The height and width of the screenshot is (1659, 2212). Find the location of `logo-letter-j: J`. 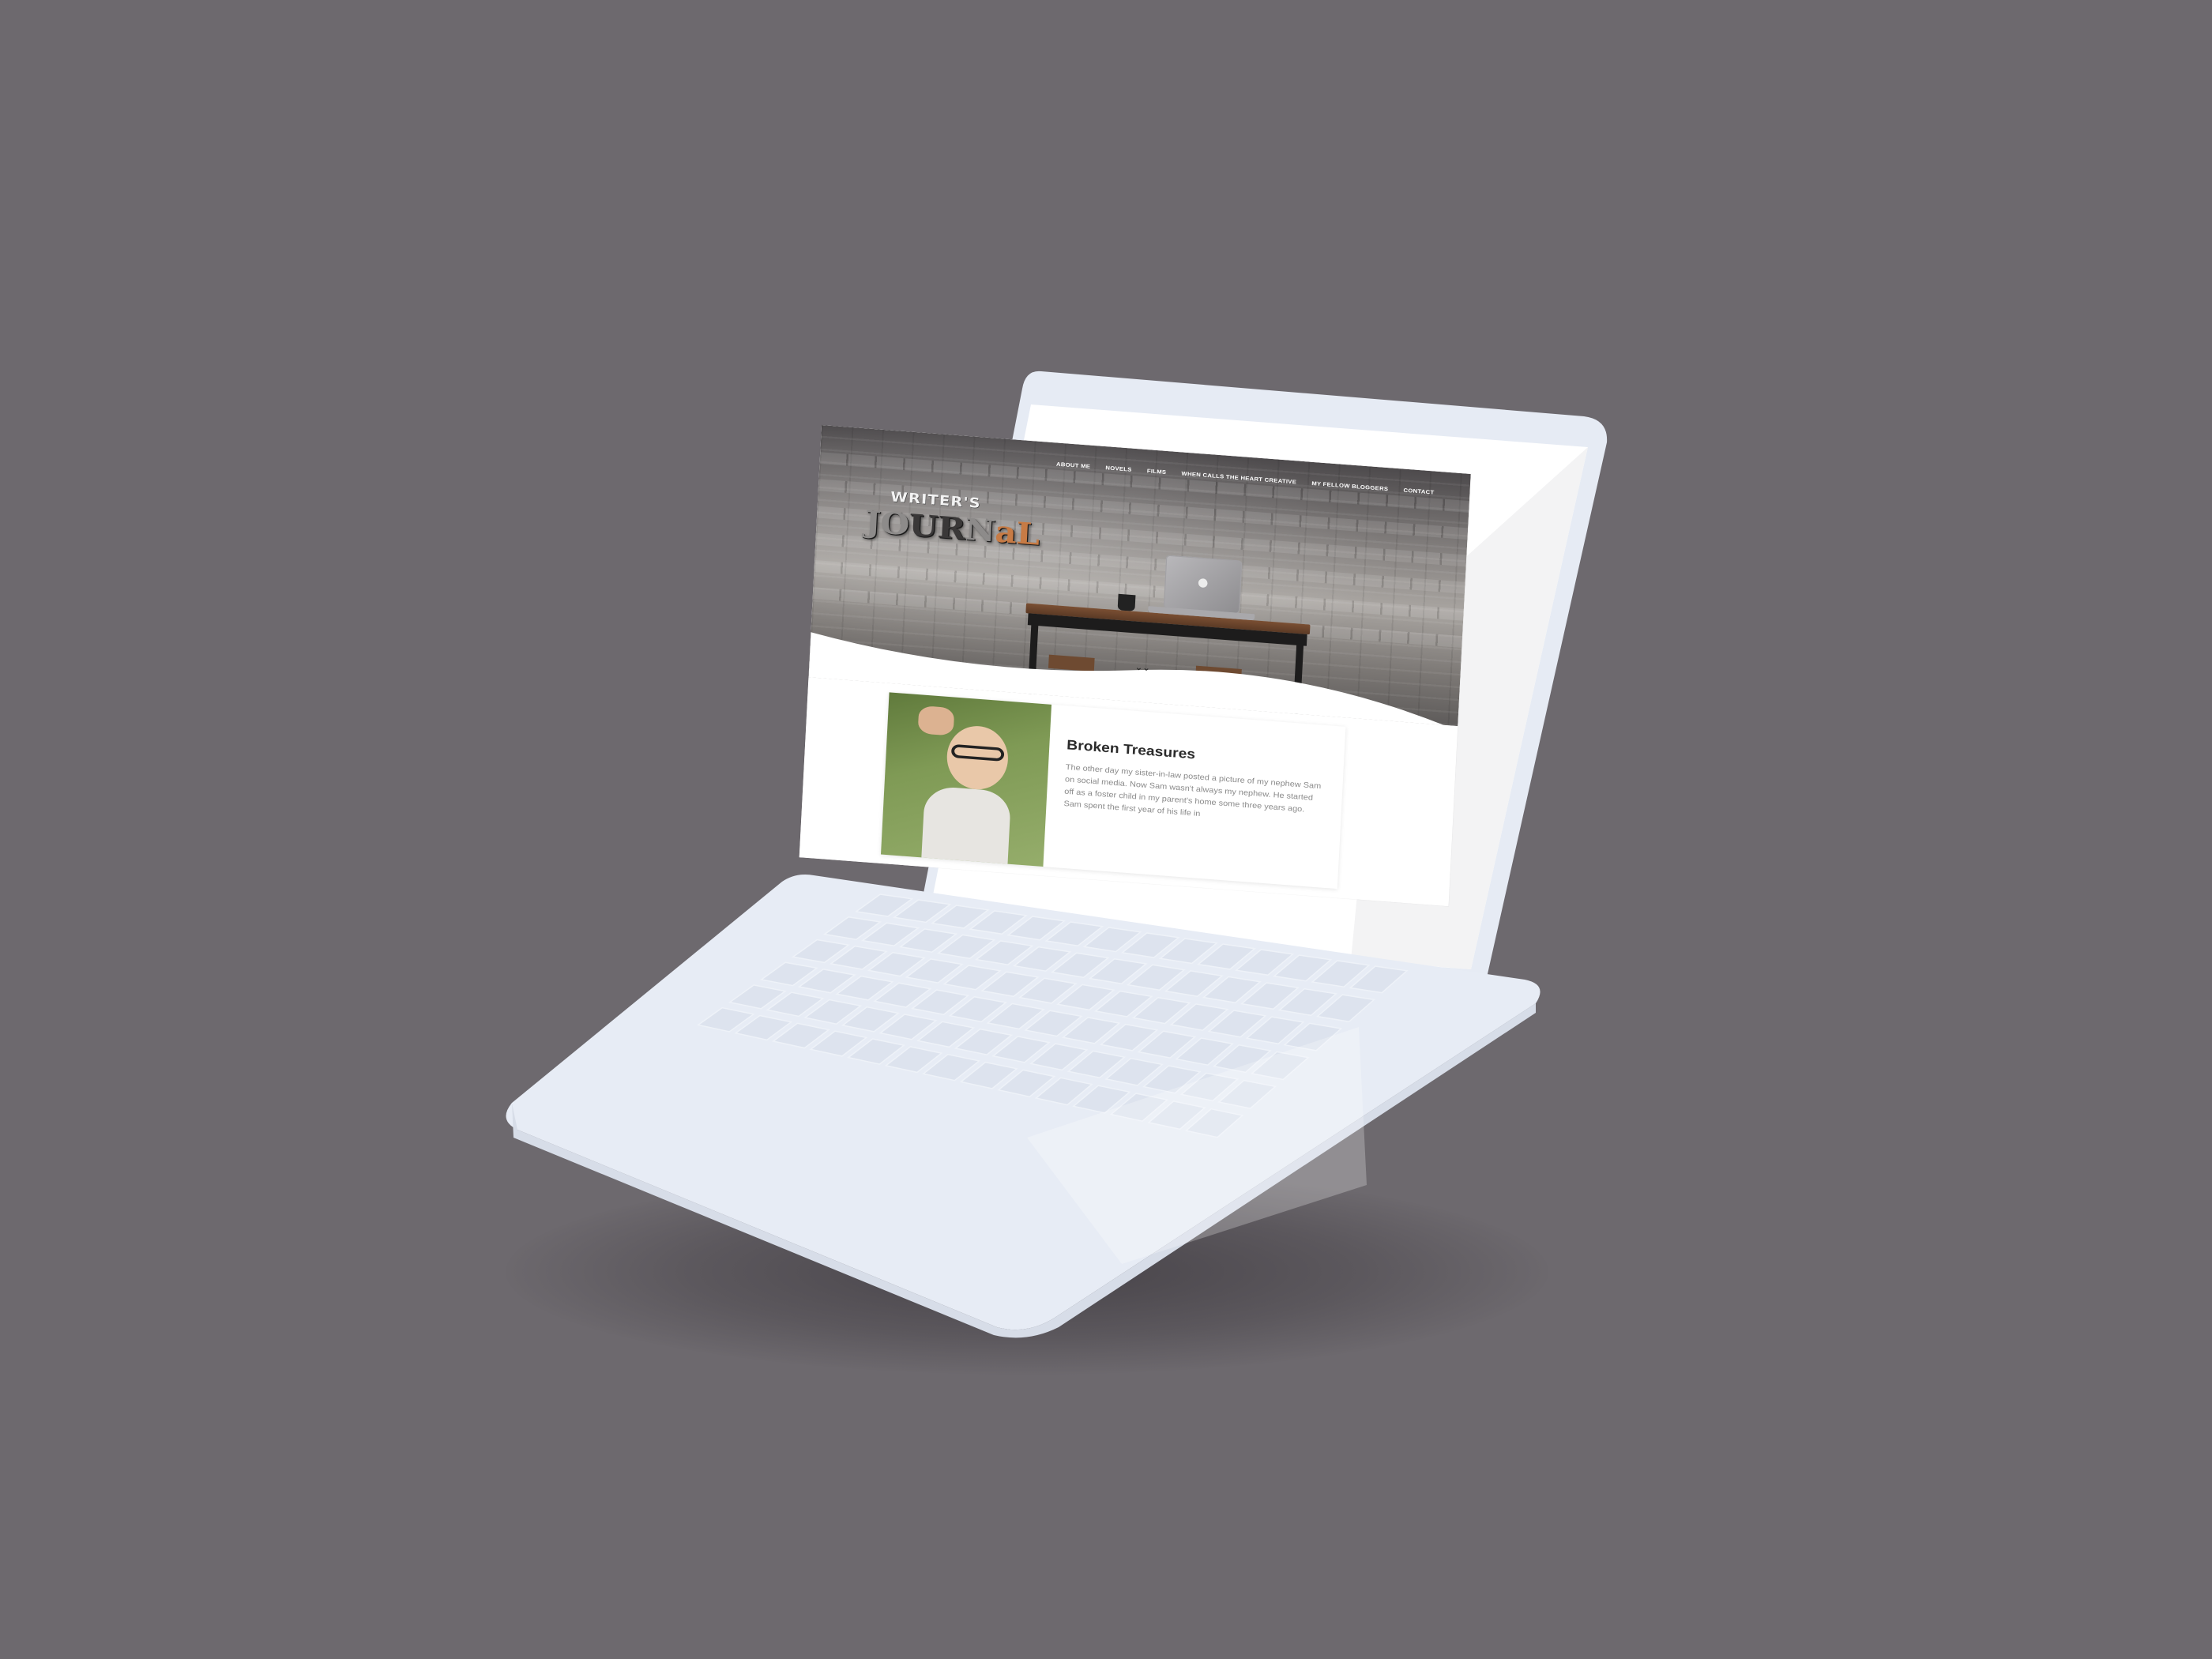

logo-letter-j: J is located at coordinates (873, 521).